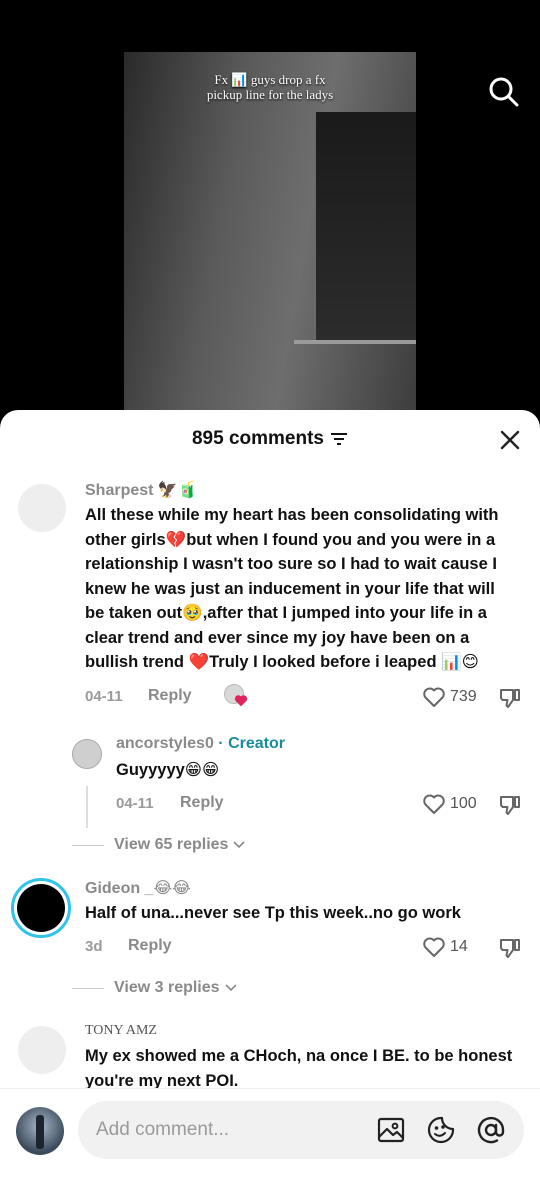  Describe the element at coordinates (391, 1130) in the screenshot. I see `image-icon` at that location.